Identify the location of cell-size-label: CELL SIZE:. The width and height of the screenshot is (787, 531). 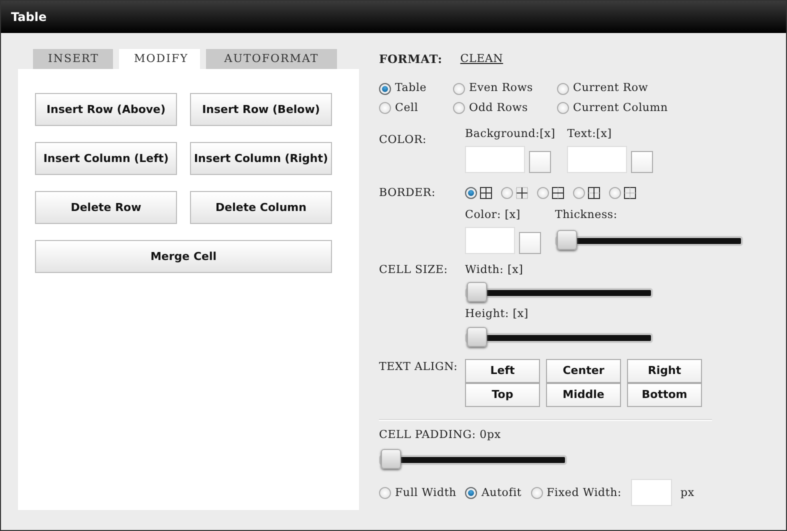
(414, 270).